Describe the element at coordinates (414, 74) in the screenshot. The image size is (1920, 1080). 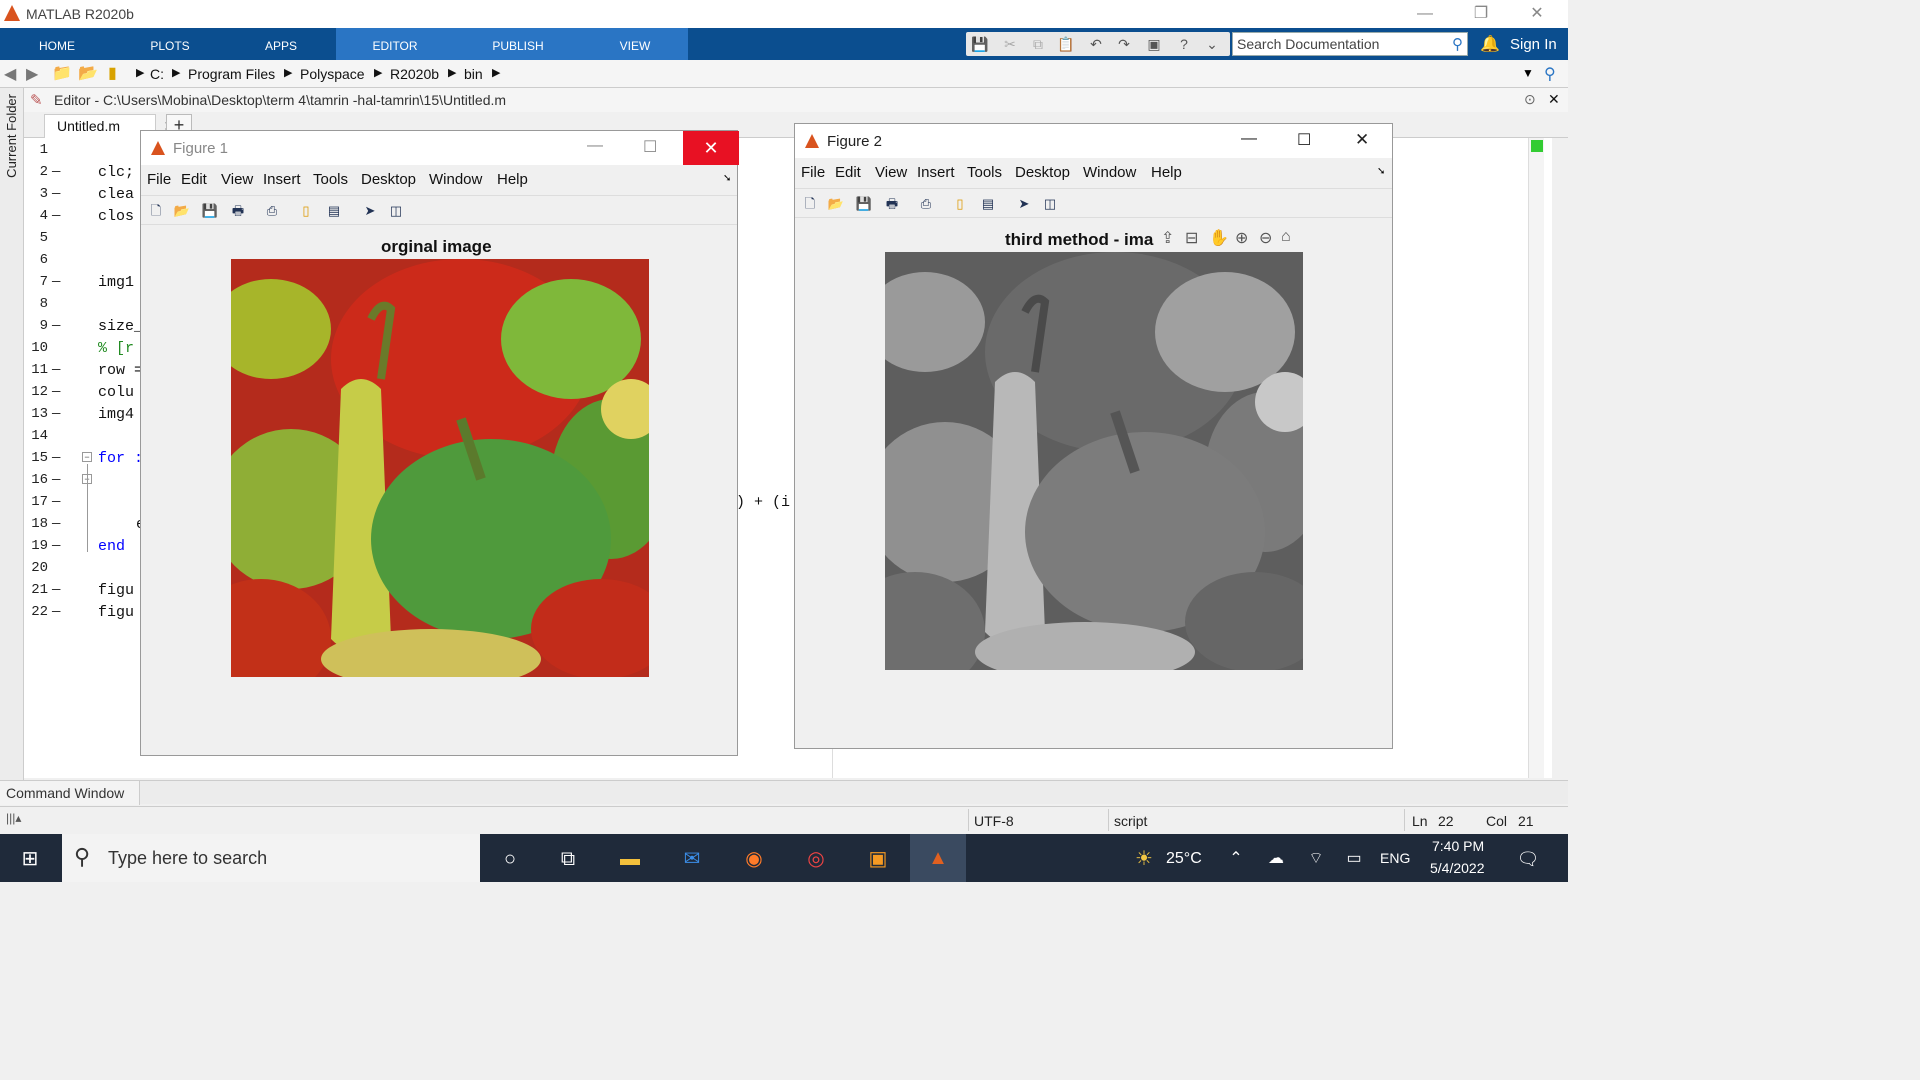
I see `breadcrumb-r2020b: R2020b` at that location.